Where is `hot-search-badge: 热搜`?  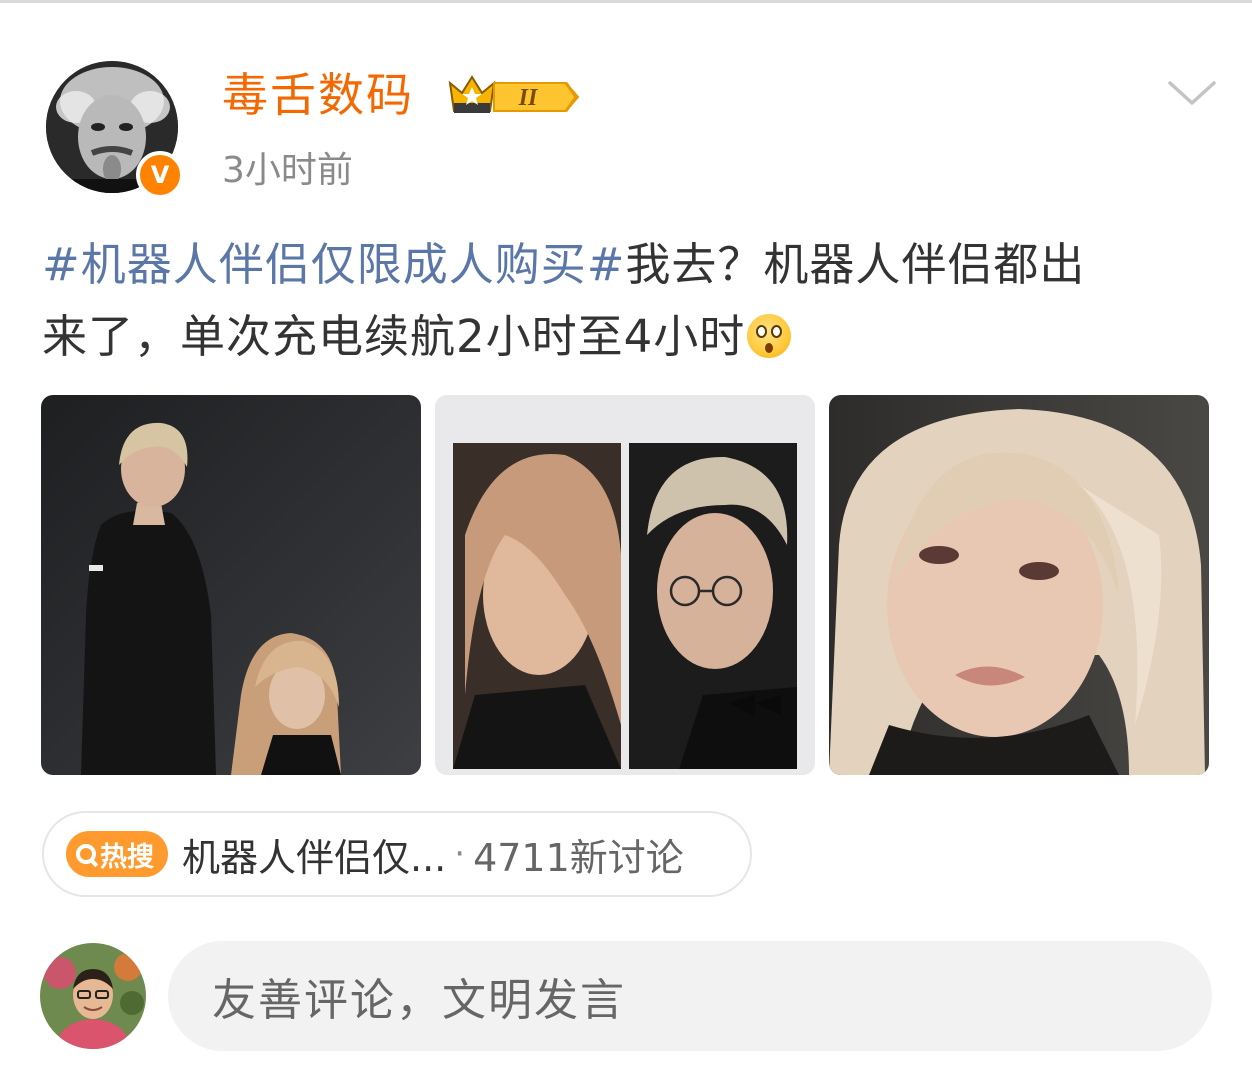 hot-search-badge: 热搜 is located at coordinates (117, 854).